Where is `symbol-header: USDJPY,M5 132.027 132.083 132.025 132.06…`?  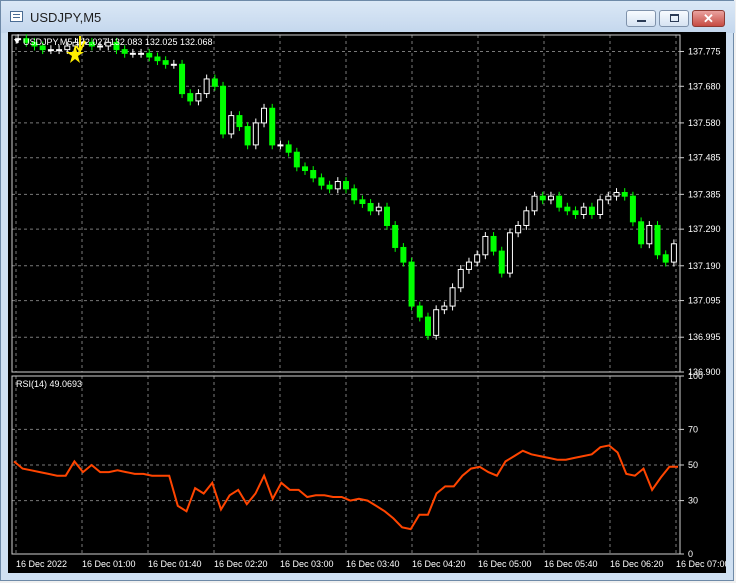 symbol-header: USDJPY,M5 132.027 132.083 132.025 132.06… is located at coordinates (117, 42).